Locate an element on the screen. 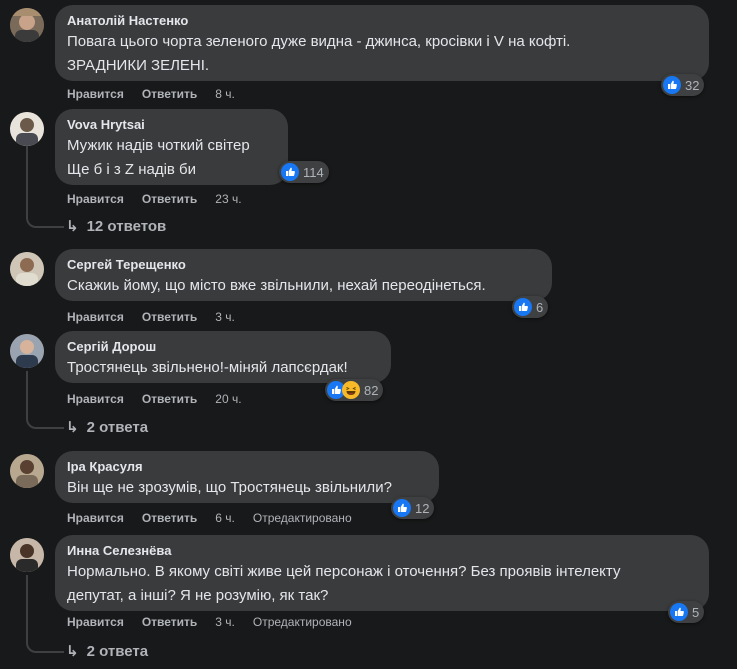  reaction-summary: 114 is located at coordinates (304, 172).